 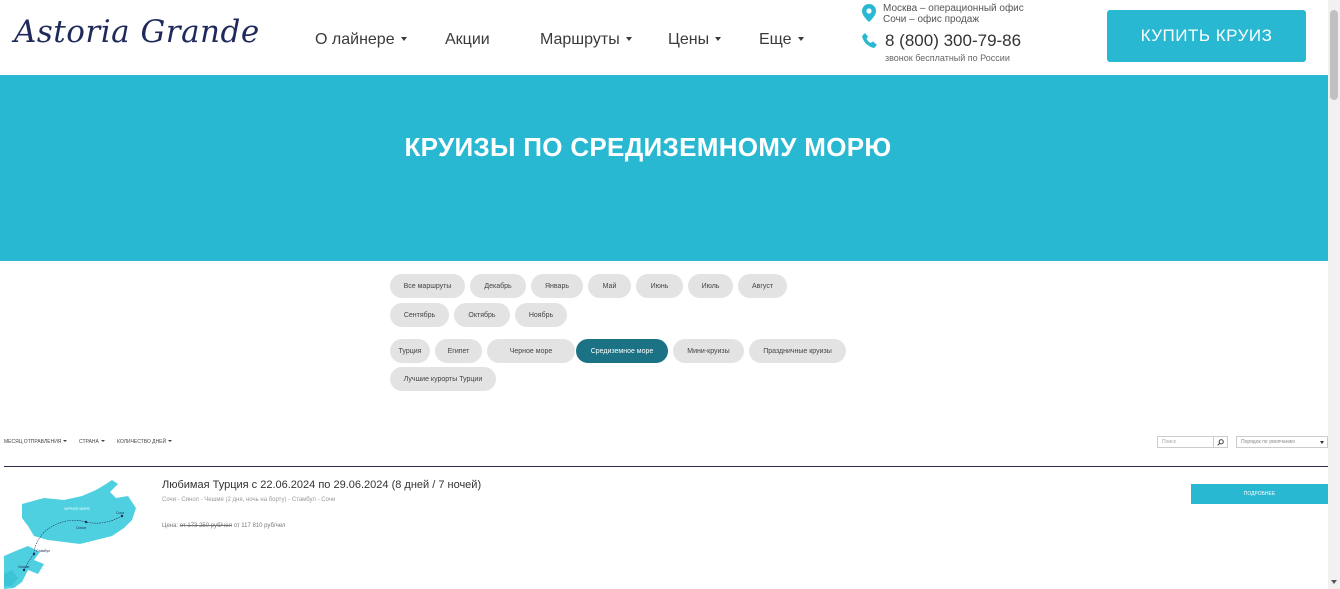 What do you see at coordinates (869, 13) in the screenshot?
I see `location-pin-icon` at bounding box center [869, 13].